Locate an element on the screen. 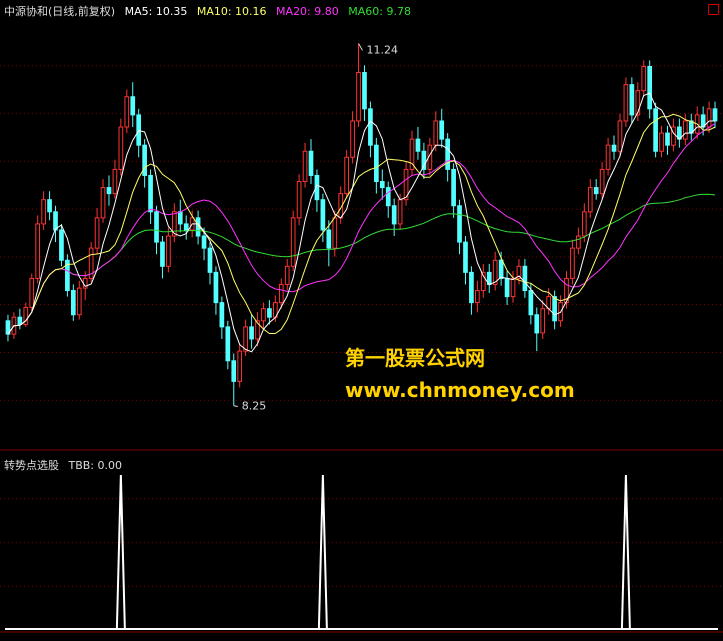 The height and width of the screenshot is (641, 723). ma10-legend: MA10: 10.16 is located at coordinates (233, 11).